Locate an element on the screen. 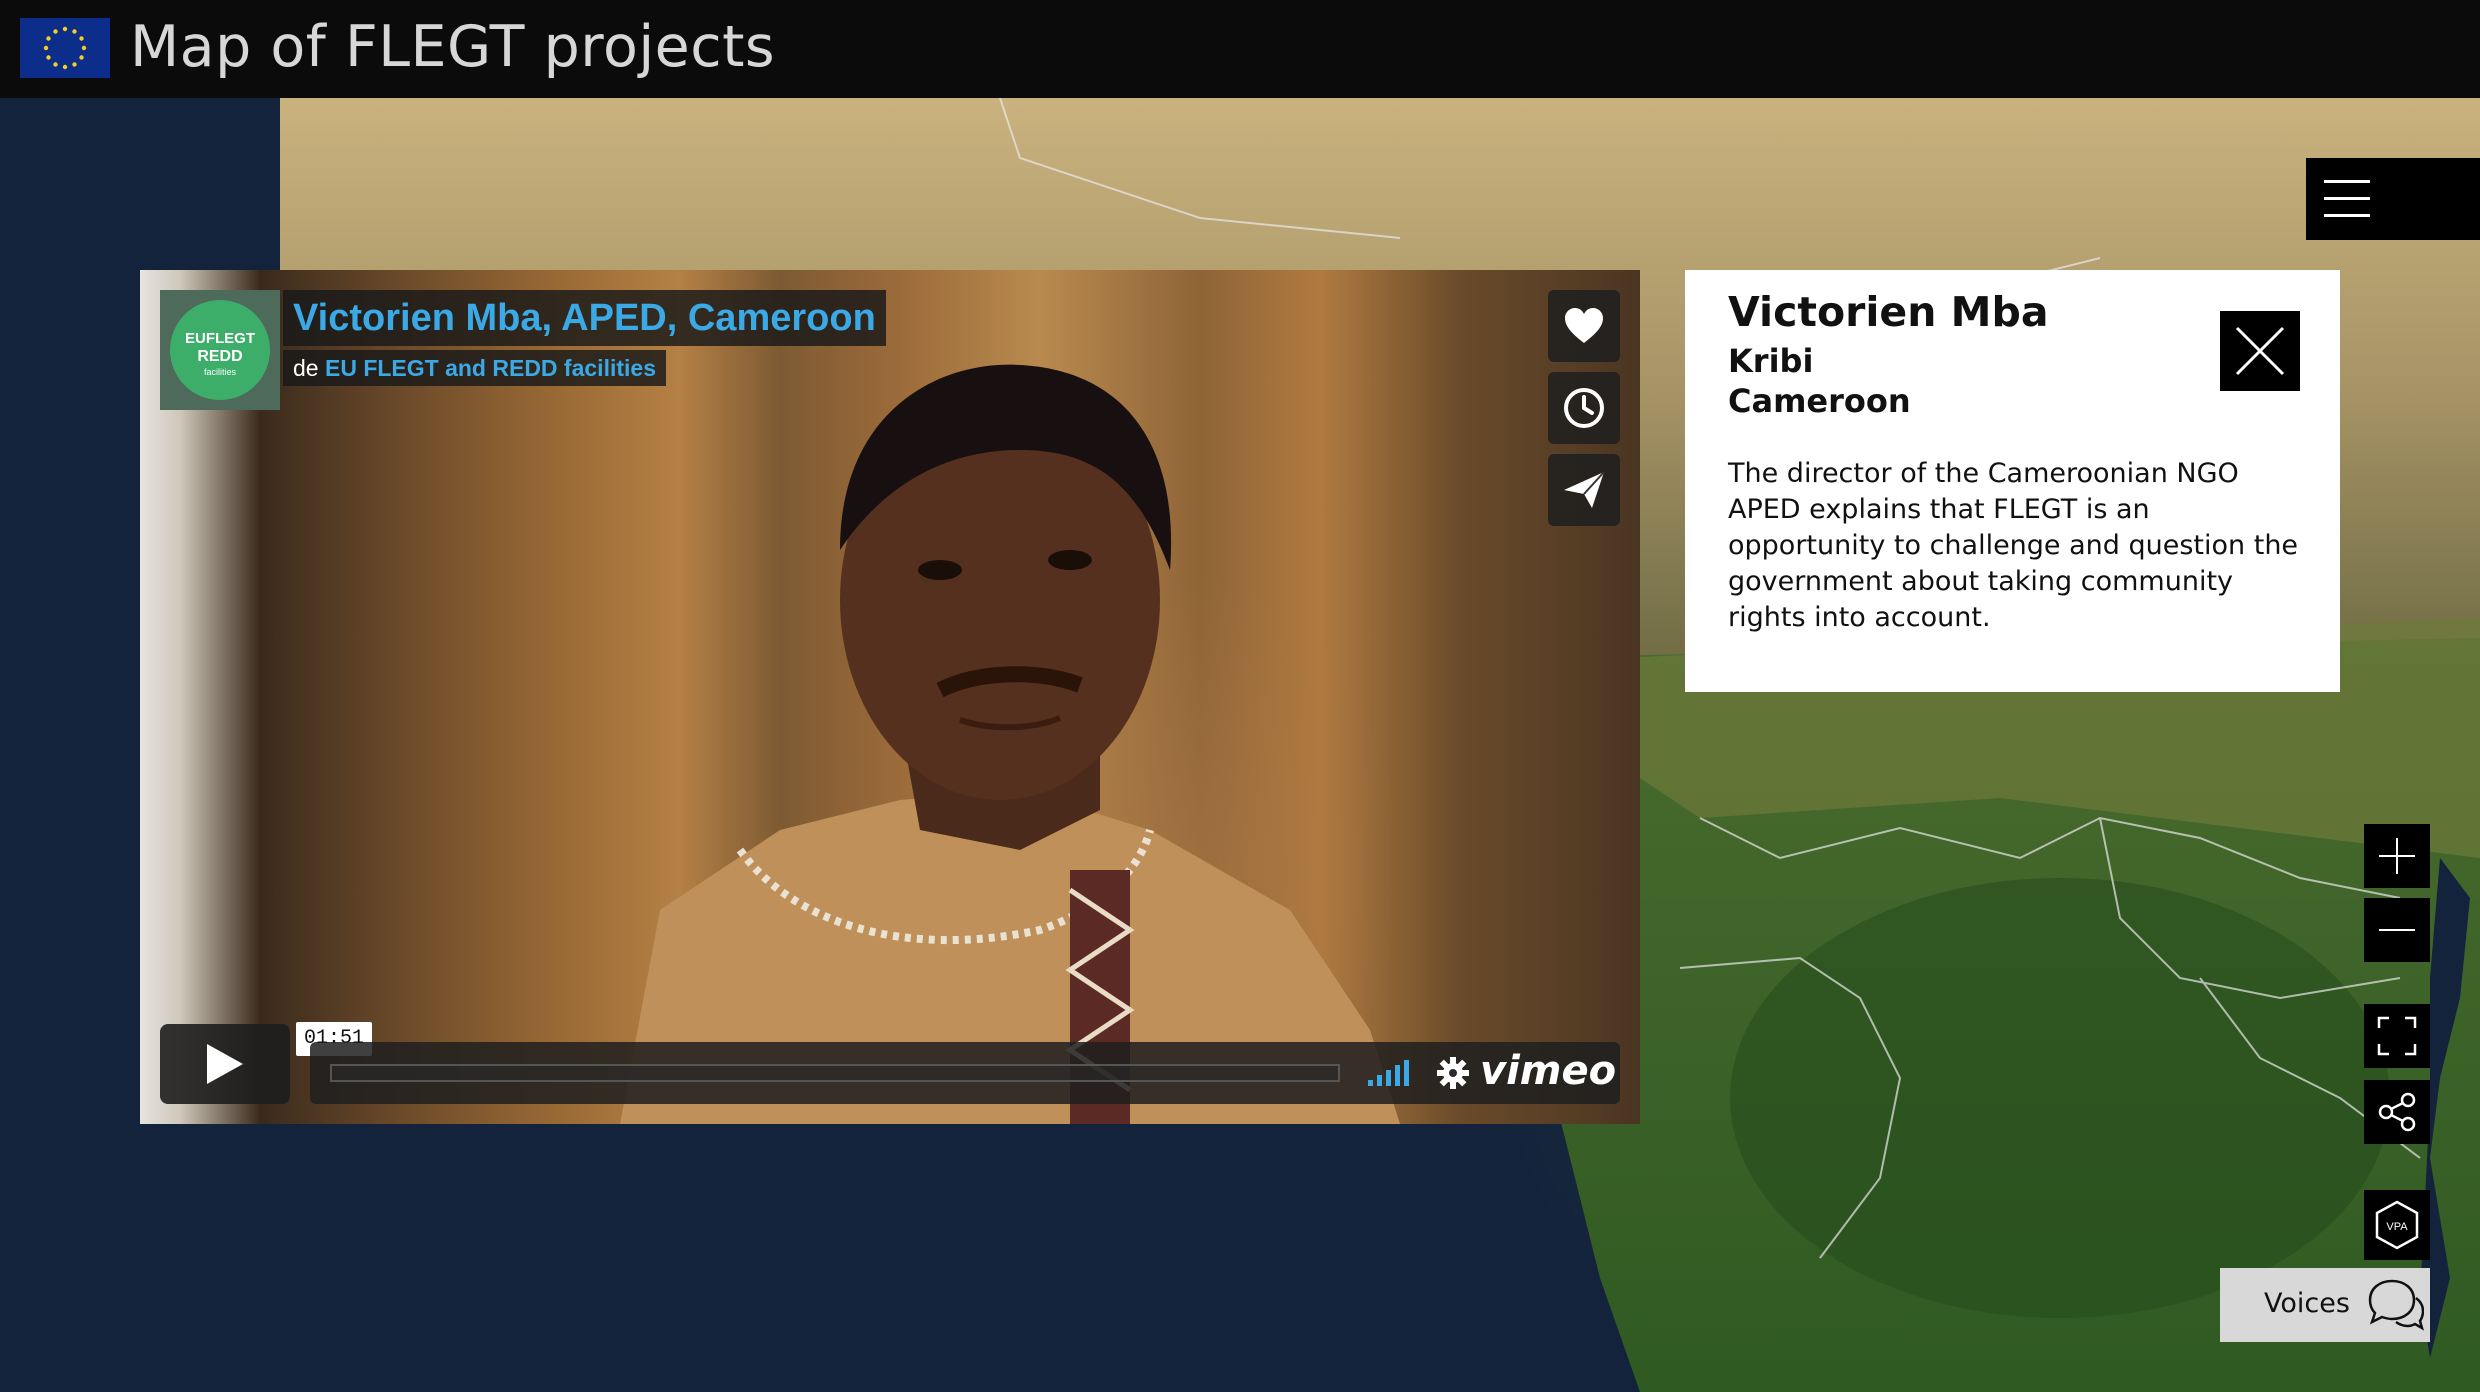 Image resolution: width=2480 pixels, height=1392 pixels. share-icon is located at coordinates (2397, 1112).